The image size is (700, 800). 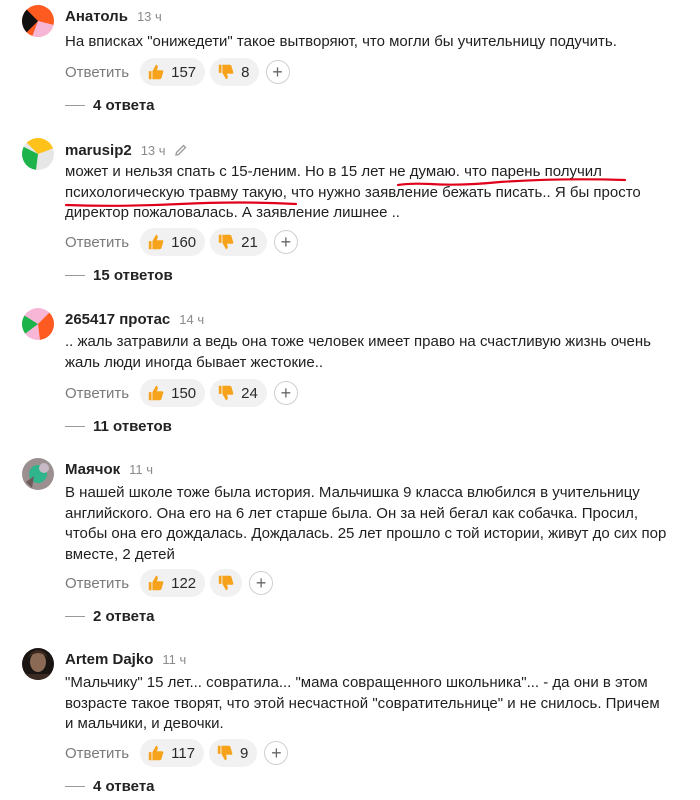 I want to click on like-button: 150, so click(x=173, y=393).